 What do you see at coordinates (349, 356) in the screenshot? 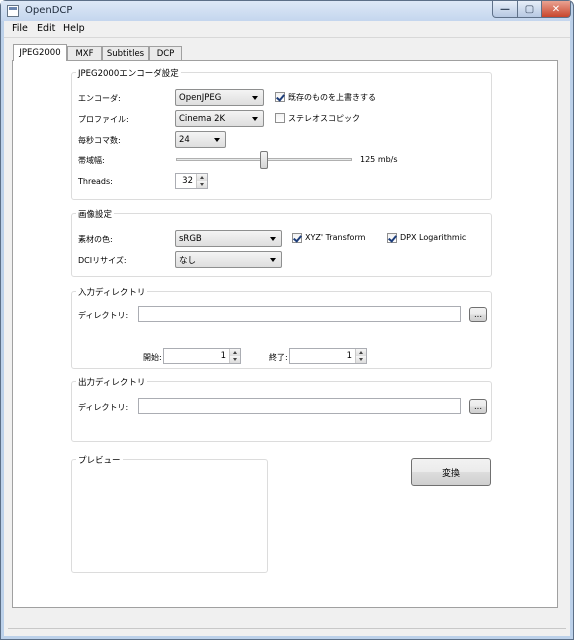
I see `end-value: 1` at bounding box center [349, 356].